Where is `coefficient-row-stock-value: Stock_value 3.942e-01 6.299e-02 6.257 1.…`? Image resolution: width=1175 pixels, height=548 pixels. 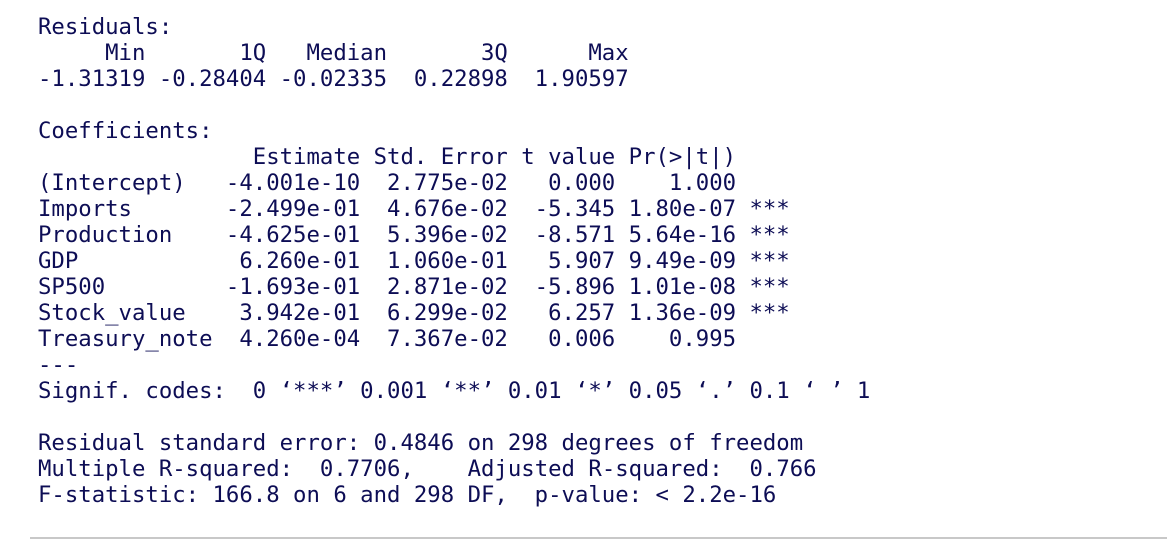 coefficient-row-stock-value: Stock_value 3.942e-01 6.299e-02 6.257 1.… is located at coordinates (414, 313).